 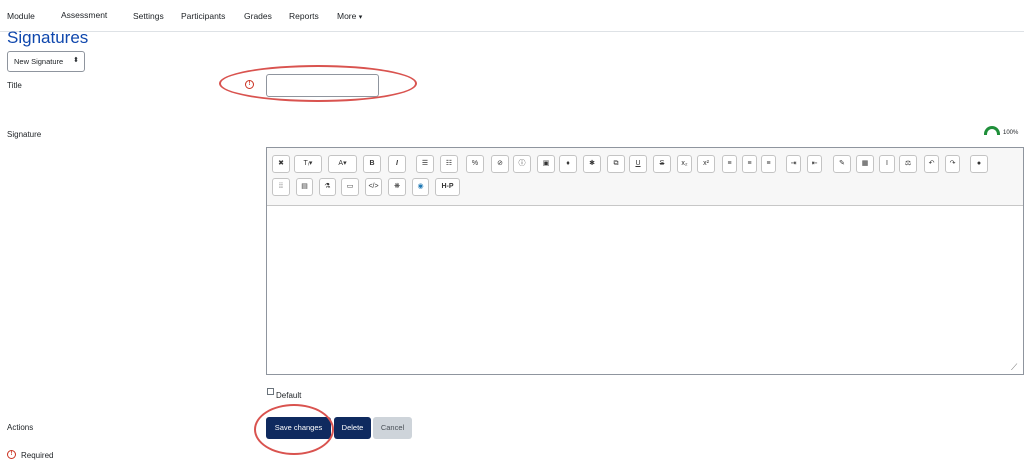 I want to click on audio-icon: ♦, so click(x=568, y=163).